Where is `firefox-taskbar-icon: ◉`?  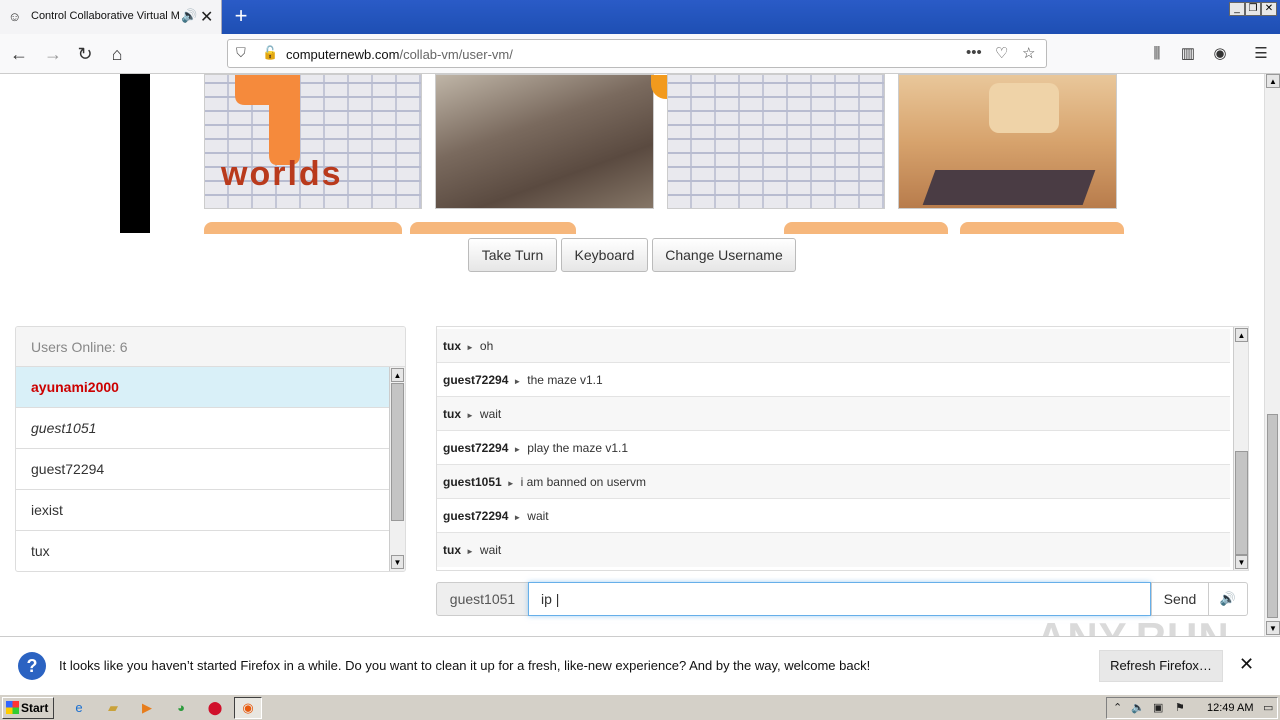
firefox-taskbar-icon: ◉ is located at coordinates (248, 708).